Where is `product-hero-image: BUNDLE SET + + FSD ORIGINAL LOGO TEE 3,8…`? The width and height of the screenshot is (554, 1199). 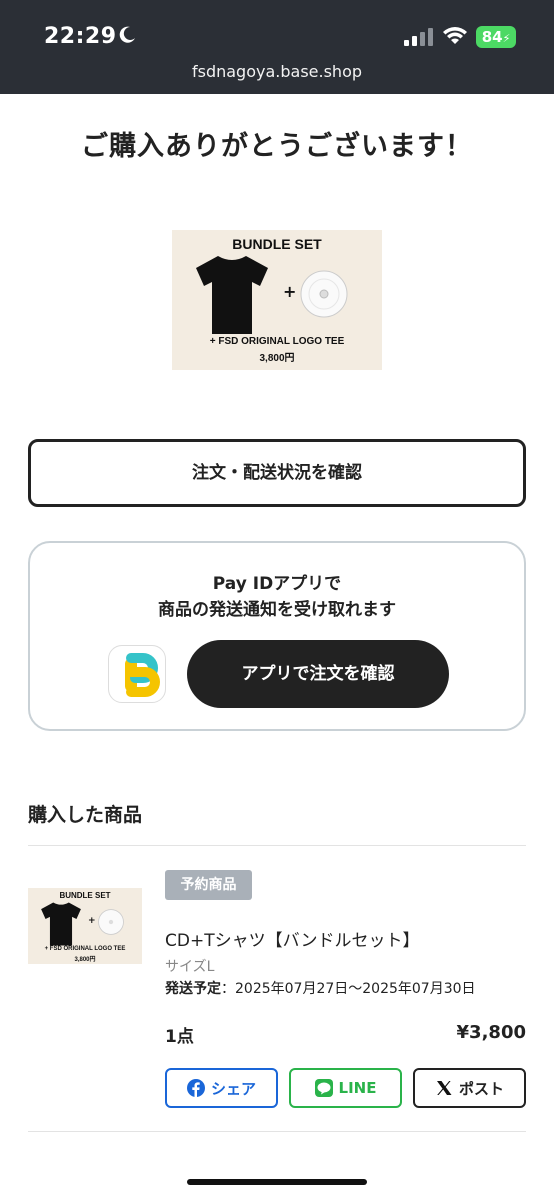 product-hero-image: BUNDLE SET + + FSD ORIGINAL LOGO TEE 3,8… is located at coordinates (277, 300).